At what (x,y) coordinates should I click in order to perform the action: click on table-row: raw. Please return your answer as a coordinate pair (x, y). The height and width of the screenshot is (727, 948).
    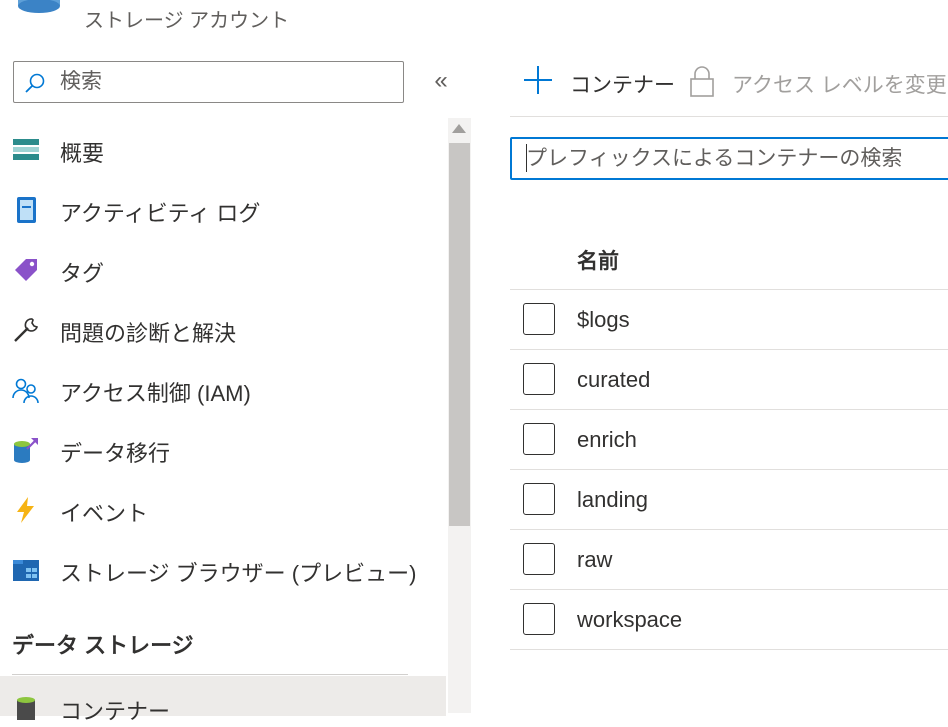
    Looking at the image, I should click on (729, 560).